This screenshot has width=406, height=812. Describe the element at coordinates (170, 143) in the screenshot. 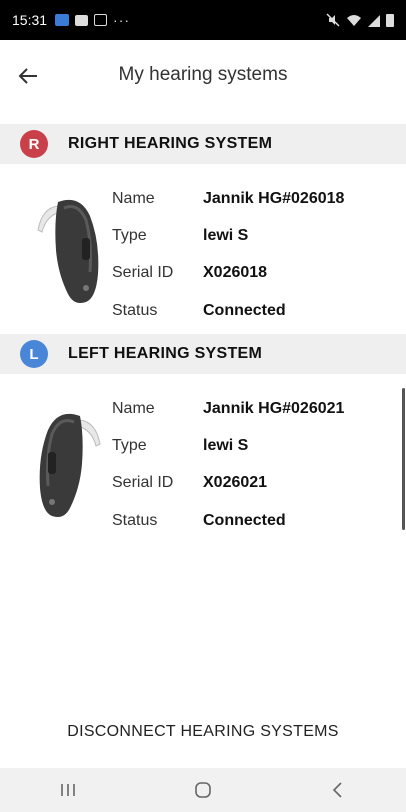

I see `right-system-title: RIGHT HEARING SYSTEM` at that location.